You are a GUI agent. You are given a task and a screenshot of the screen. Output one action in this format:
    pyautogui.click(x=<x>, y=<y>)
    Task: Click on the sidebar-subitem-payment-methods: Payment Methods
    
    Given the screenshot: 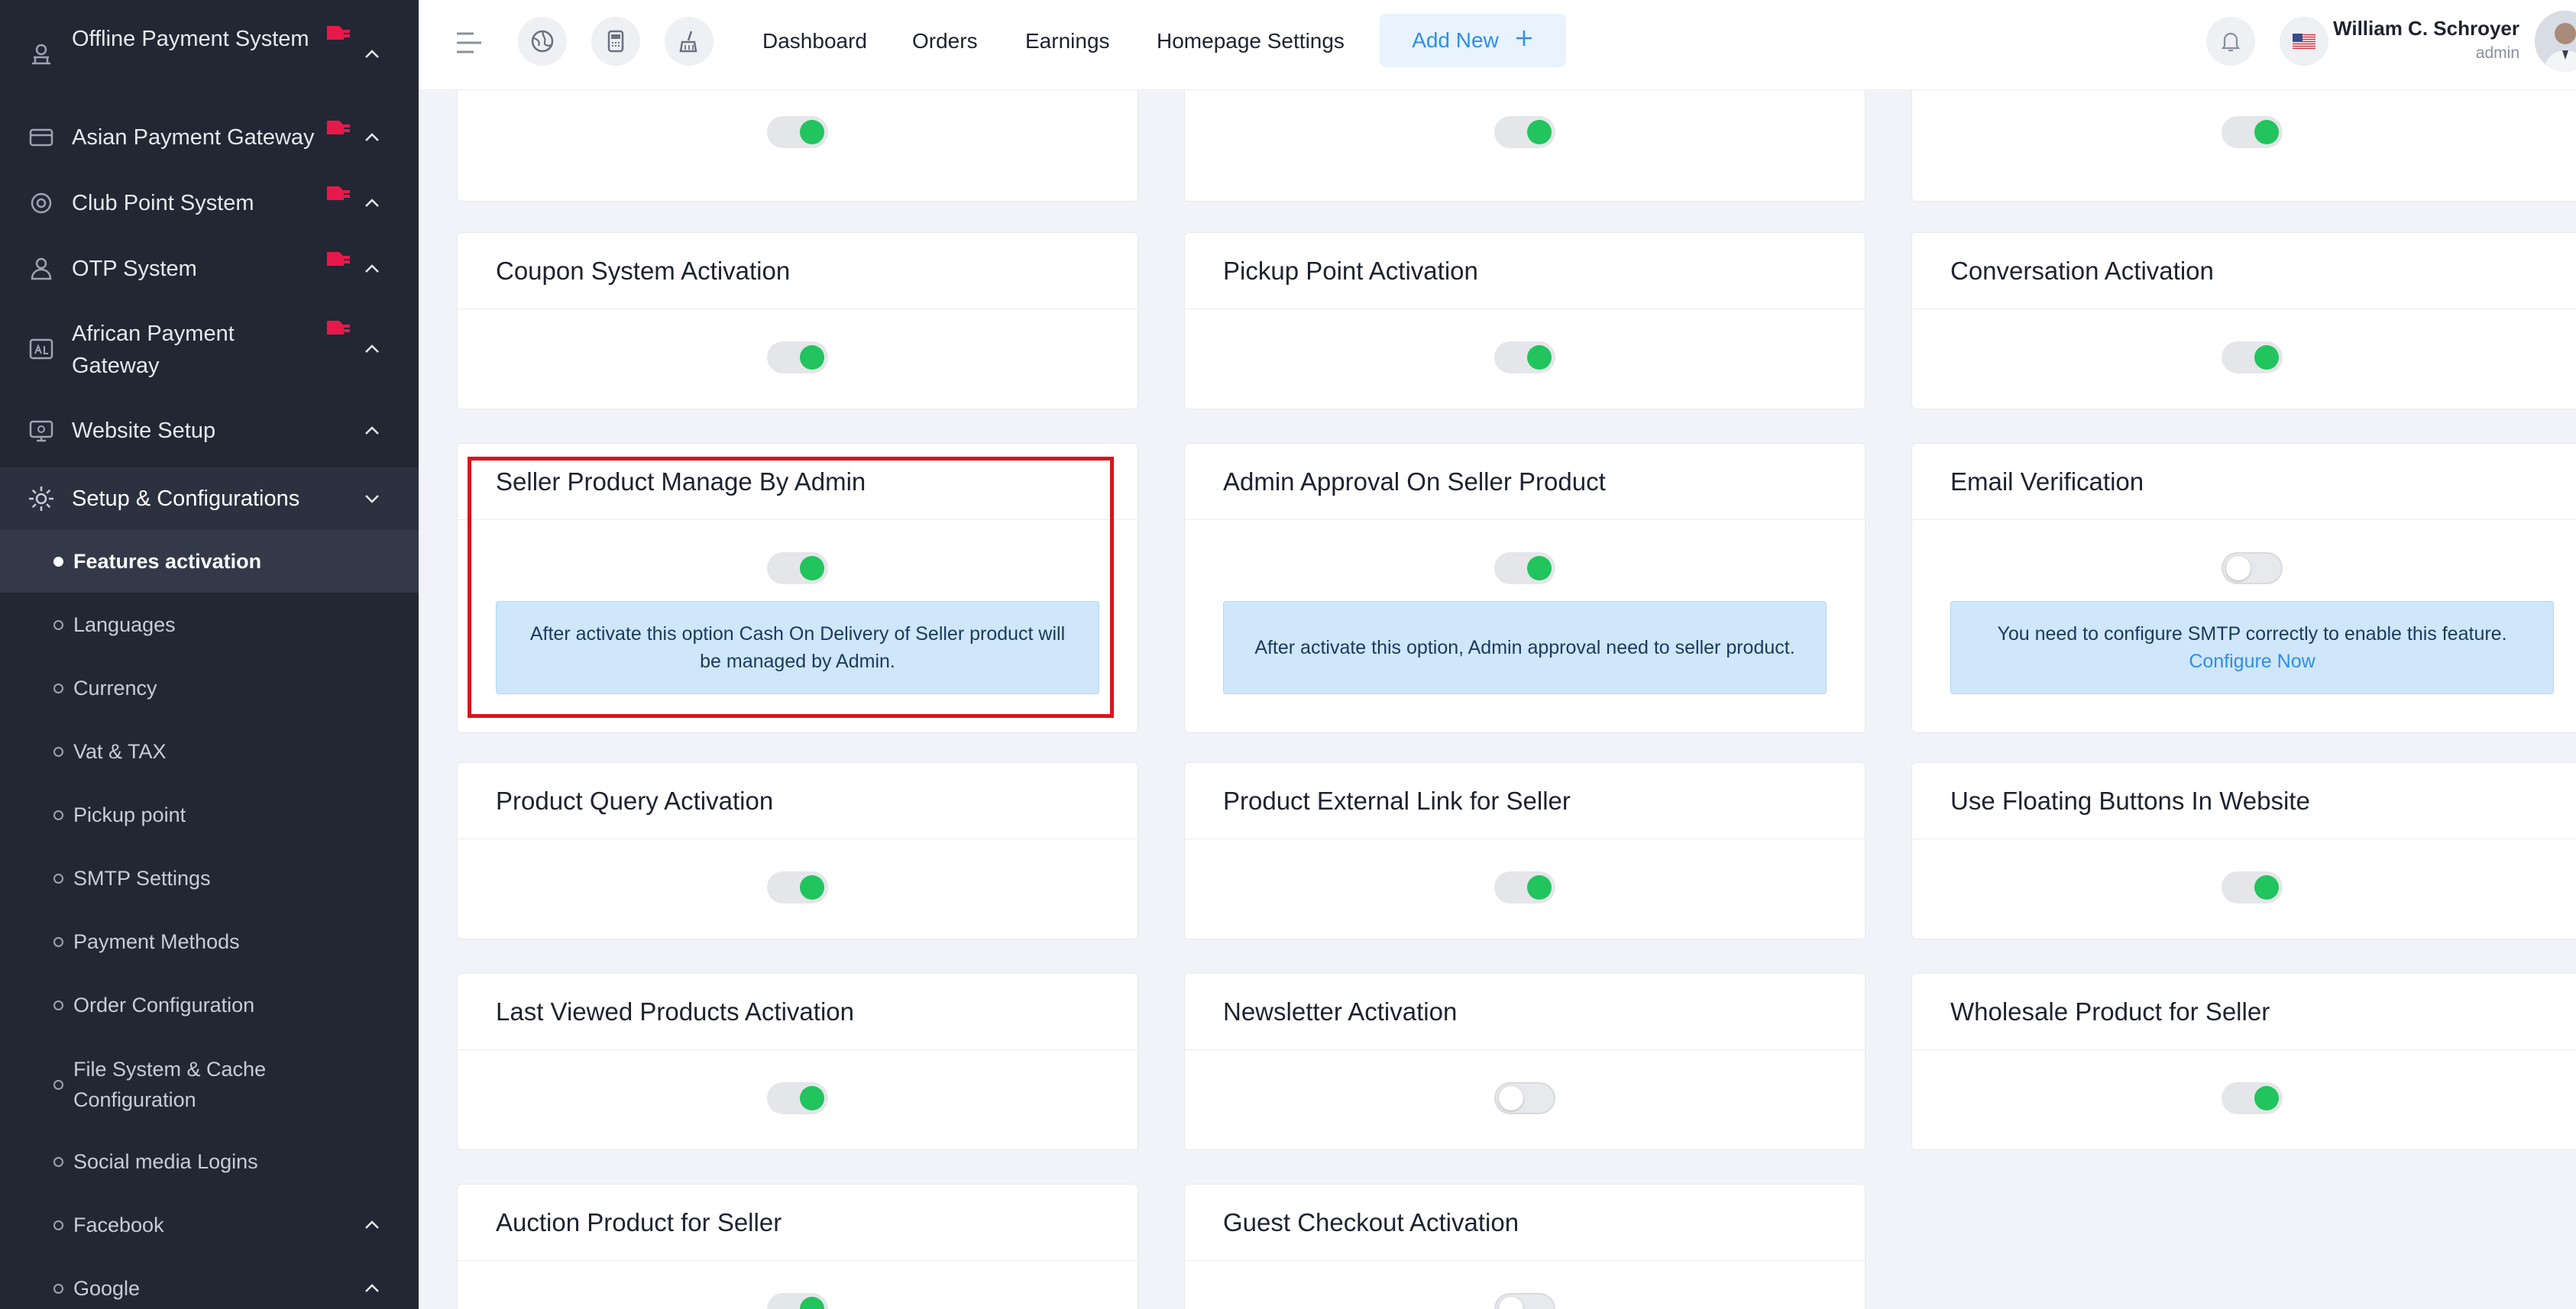 What is the action you would take?
    pyautogui.click(x=209, y=941)
    